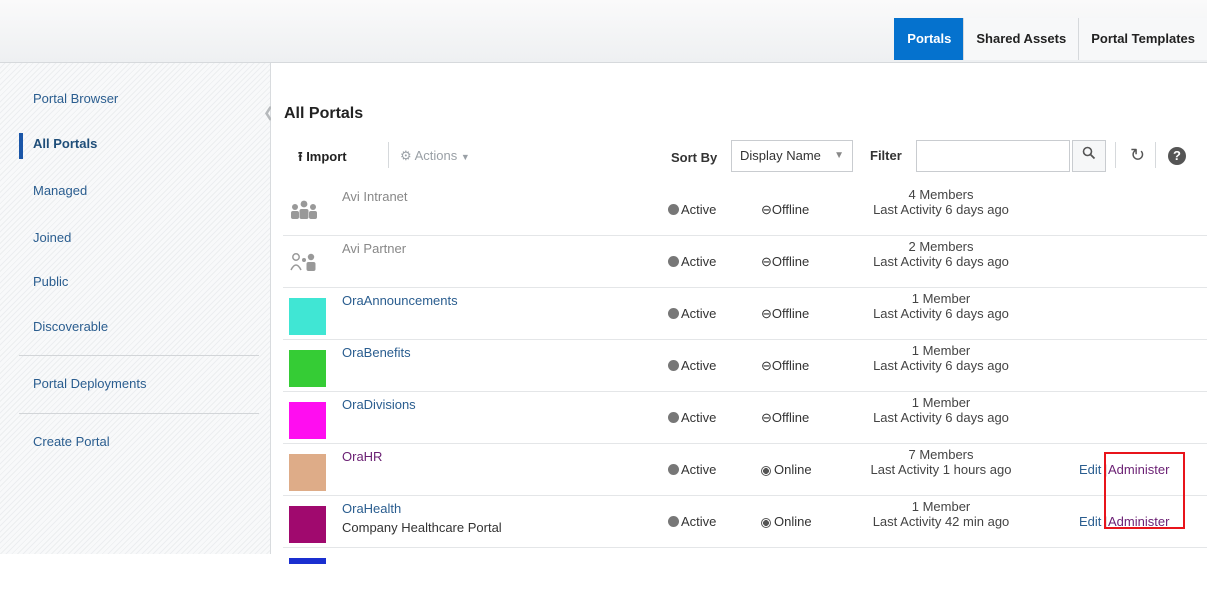 The height and width of the screenshot is (599, 1207). I want to click on partner-icon, so click(304, 261).